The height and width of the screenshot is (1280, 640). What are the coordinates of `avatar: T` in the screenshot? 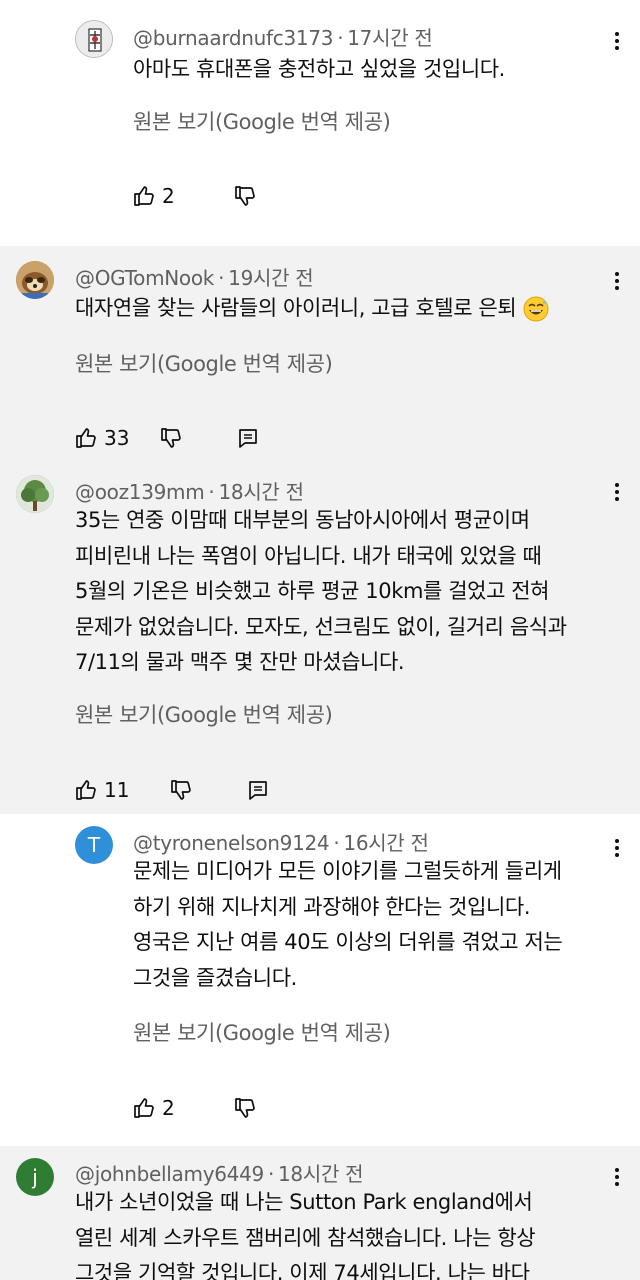 It's located at (94, 845).